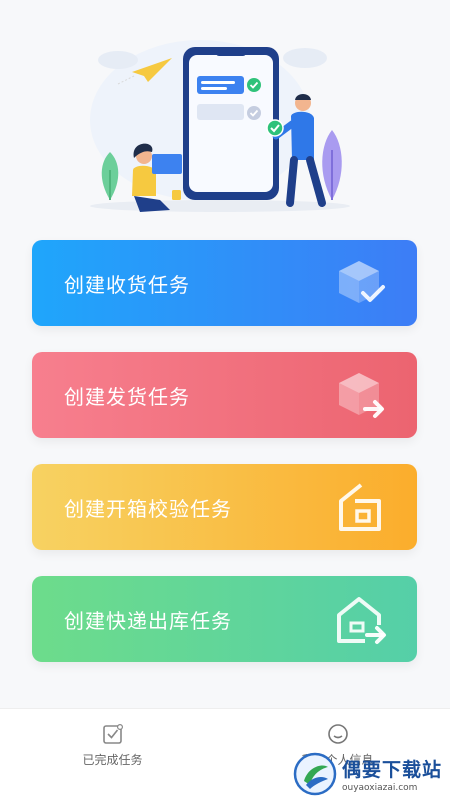 The image size is (450, 801). What do you see at coordinates (224, 283) in the screenshot?
I see `create-receive-task-button: 创建收货任务` at bounding box center [224, 283].